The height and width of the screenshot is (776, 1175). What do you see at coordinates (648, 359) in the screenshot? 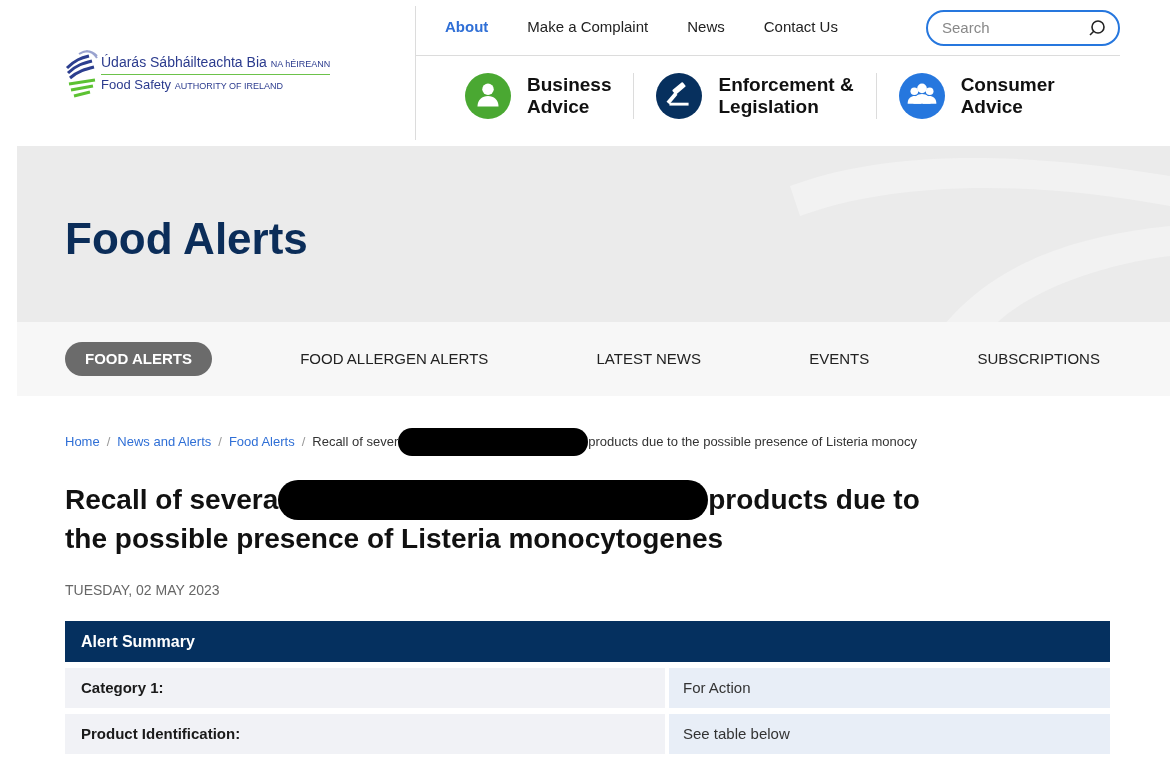
I see `section-tab: LATEST NEWS` at bounding box center [648, 359].